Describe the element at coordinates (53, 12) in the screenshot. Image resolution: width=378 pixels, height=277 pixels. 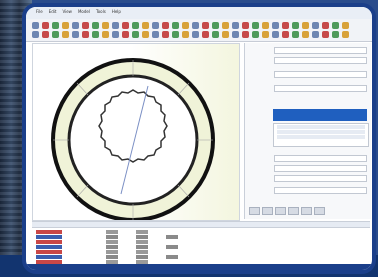
I see `menu-edit: Edit` at that location.